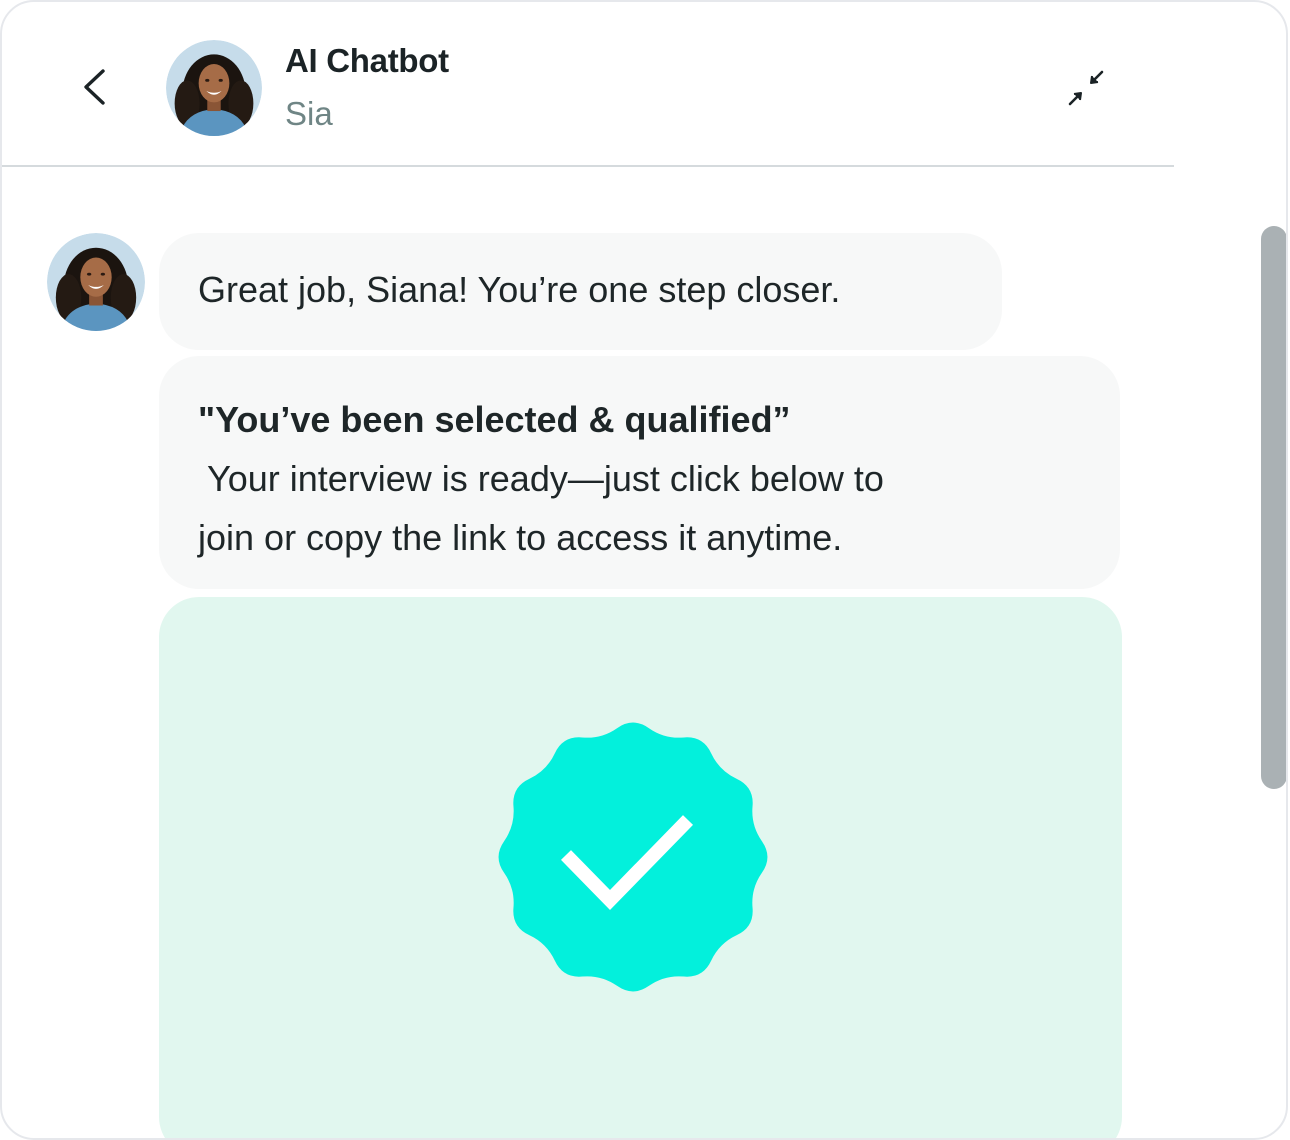  I want to click on avatar, so click(214, 88).